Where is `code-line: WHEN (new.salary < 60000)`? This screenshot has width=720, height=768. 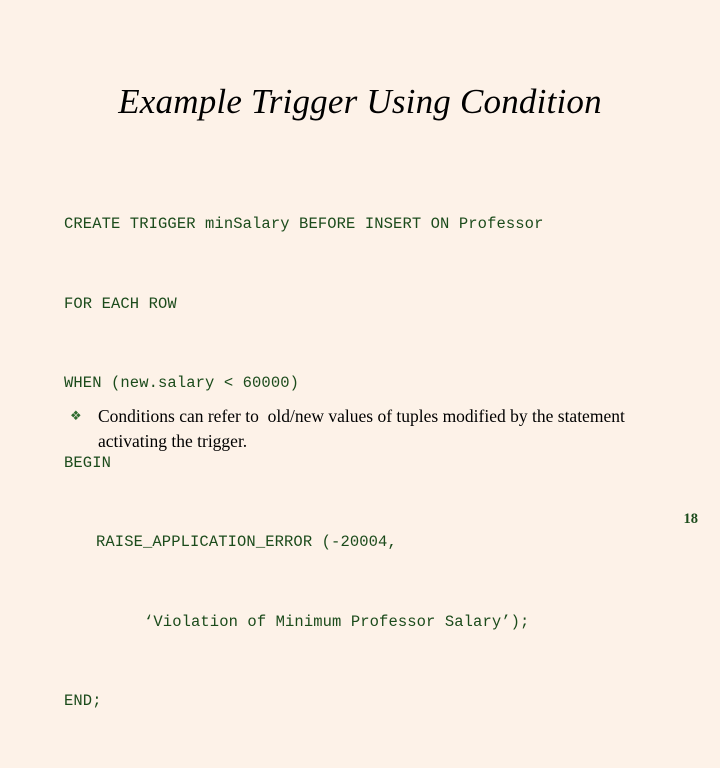 code-line: WHEN (new.salary < 60000) is located at coordinates (182, 383).